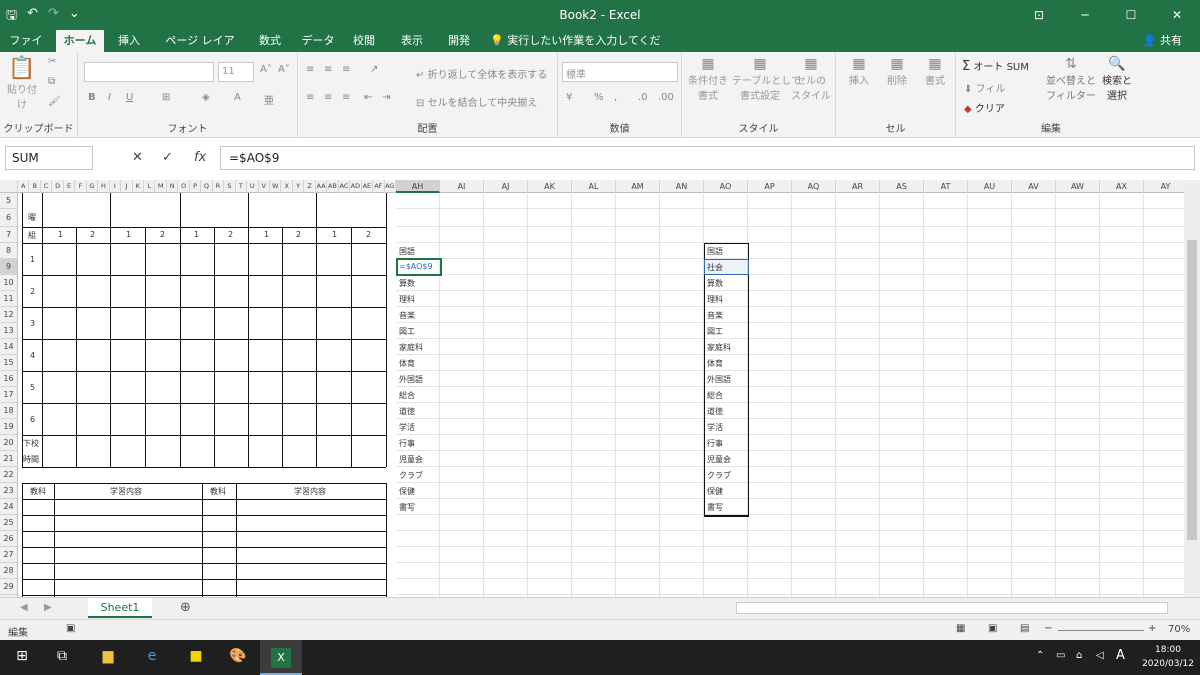 The height and width of the screenshot is (675, 1200). I want to click on align-top-icon: ≡, so click(310, 69).